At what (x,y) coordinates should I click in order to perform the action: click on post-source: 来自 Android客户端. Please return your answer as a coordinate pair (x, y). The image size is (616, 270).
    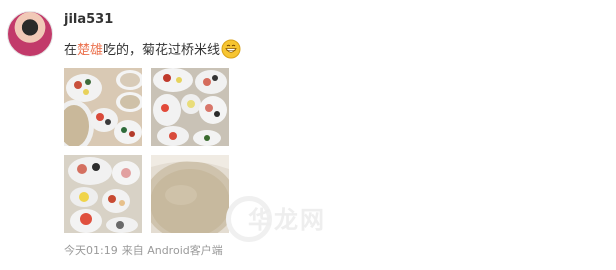
    Looking at the image, I should click on (172, 250).